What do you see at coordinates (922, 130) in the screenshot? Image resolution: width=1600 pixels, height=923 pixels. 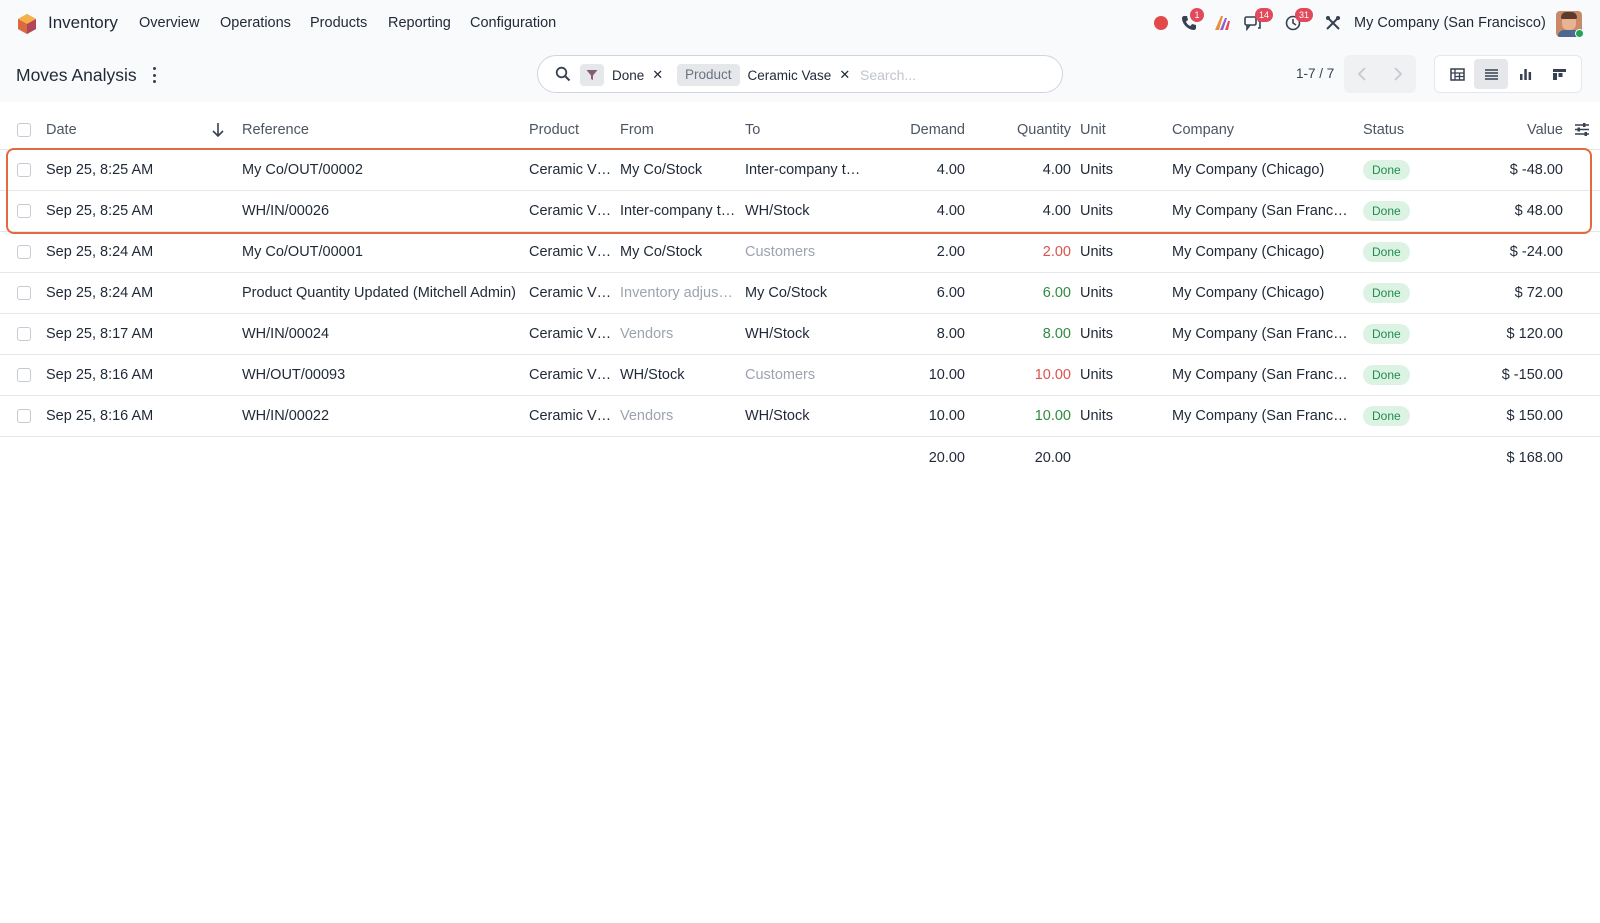 I see `column-demand: Demand` at bounding box center [922, 130].